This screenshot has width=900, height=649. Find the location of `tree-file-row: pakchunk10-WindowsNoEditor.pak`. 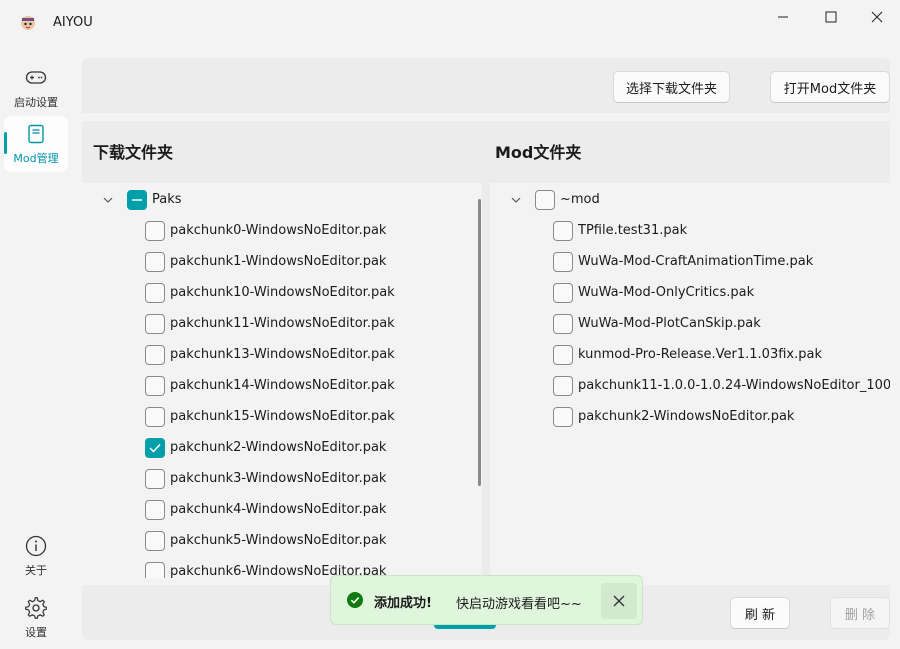

tree-file-row: pakchunk10-WindowsNoEditor.pak is located at coordinates (270, 292).